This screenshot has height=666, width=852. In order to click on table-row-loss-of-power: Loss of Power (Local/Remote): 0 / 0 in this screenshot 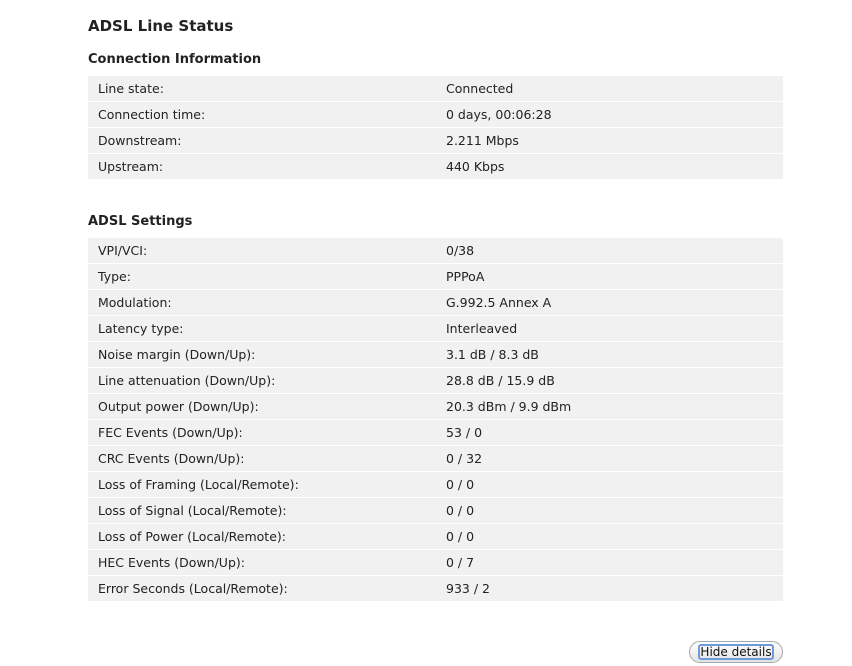, I will do `click(435, 537)`.